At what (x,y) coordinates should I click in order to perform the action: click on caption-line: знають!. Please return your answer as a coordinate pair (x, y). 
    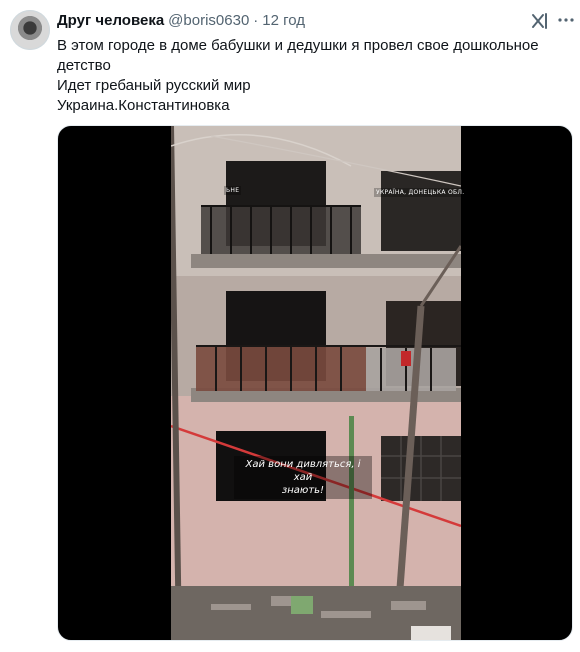
    Looking at the image, I should click on (303, 490).